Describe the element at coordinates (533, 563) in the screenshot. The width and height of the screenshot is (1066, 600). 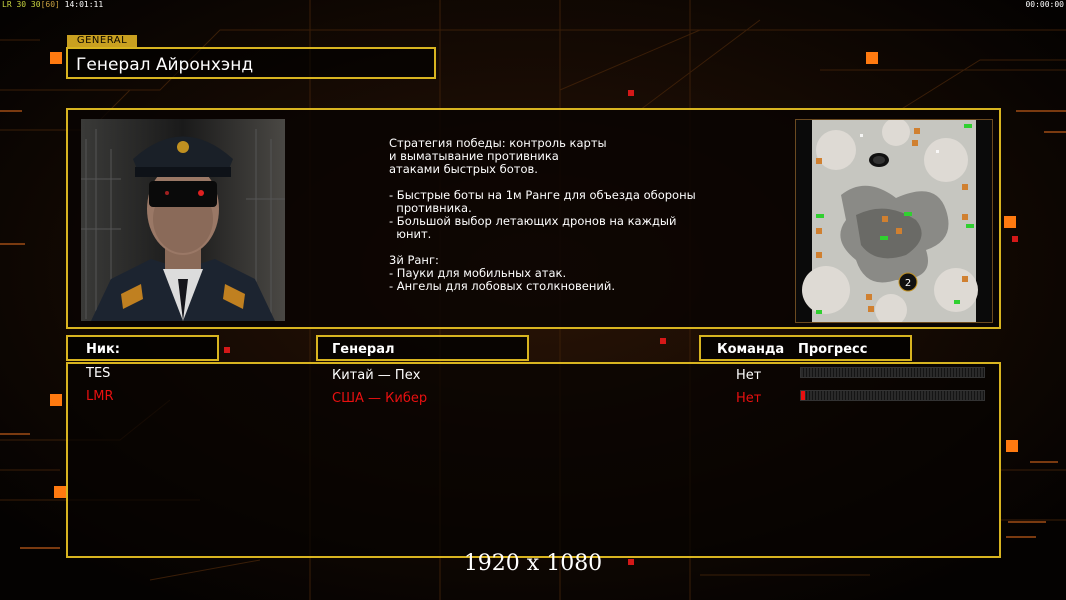
I see `resolution-label: 1920 x 1080` at that location.